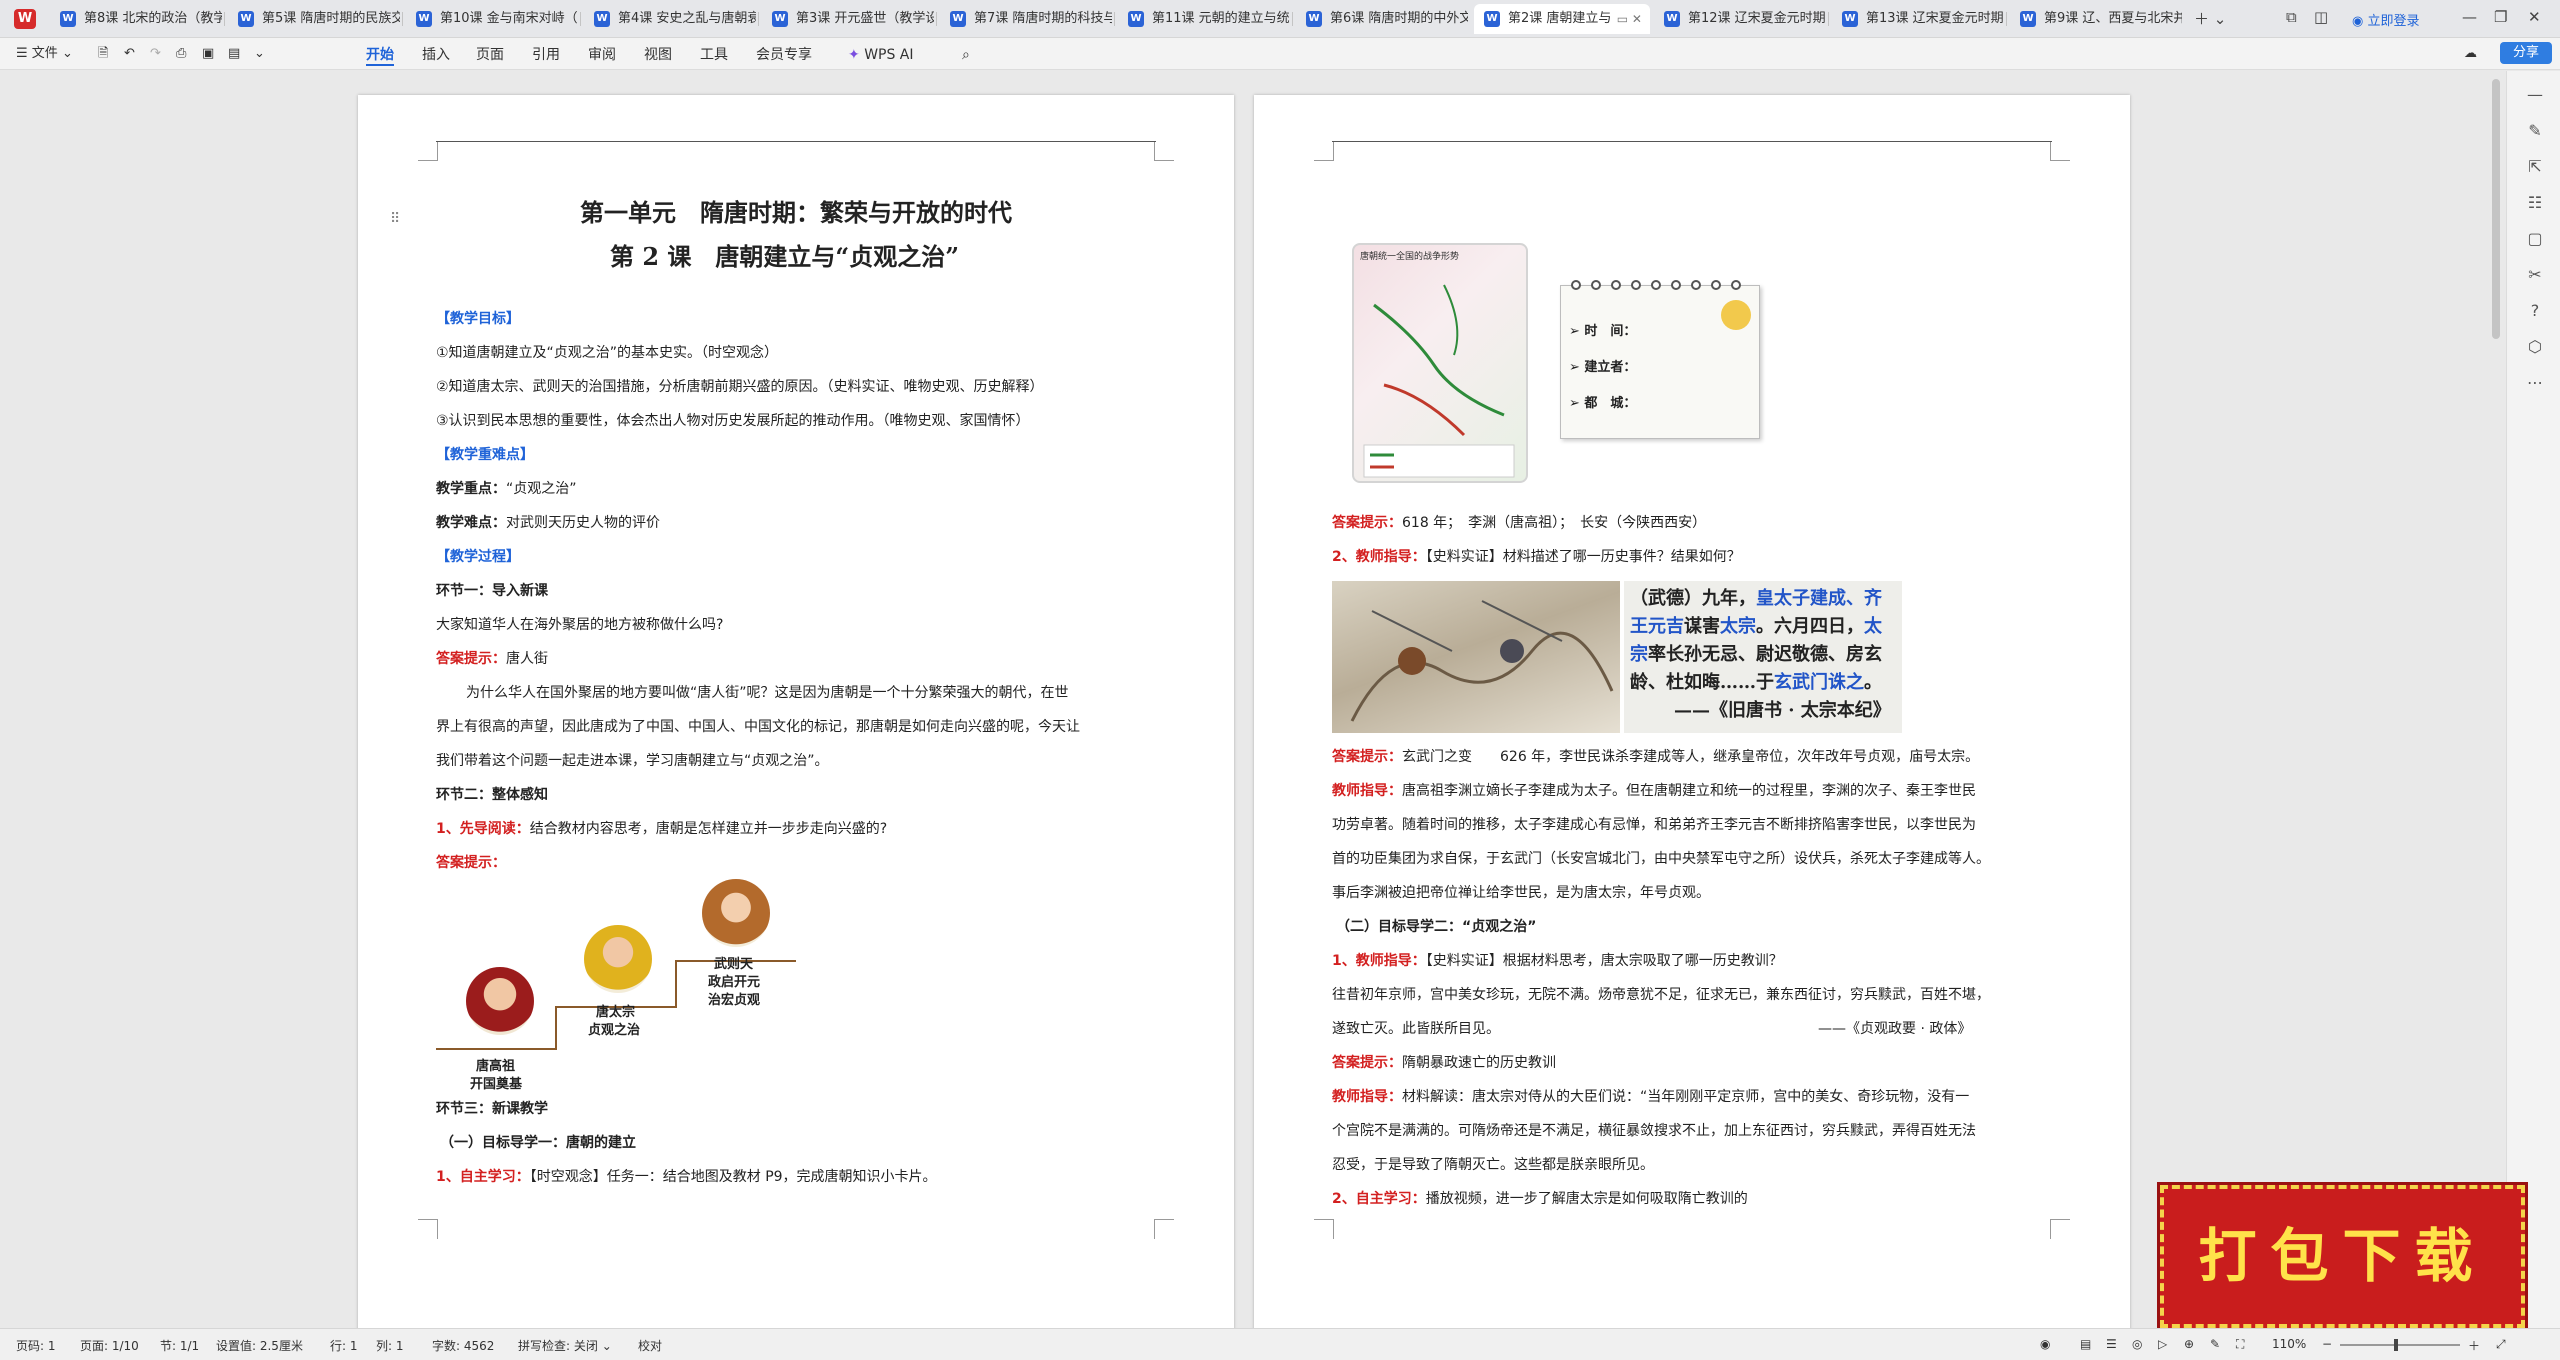 The height and width of the screenshot is (1360, 2560). Describe the element at coordinates (1629, 19) in the screenshot. I see `close-tab-icon: ▭ ✕` at that location.